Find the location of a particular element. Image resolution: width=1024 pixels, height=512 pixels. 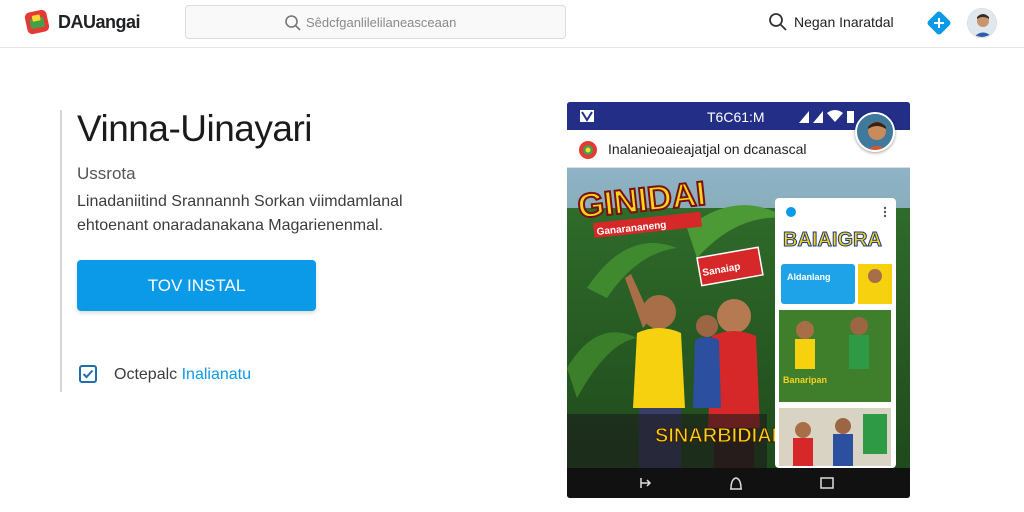

user-name: Negan Inaratdal is located at coordinates (844, 22).